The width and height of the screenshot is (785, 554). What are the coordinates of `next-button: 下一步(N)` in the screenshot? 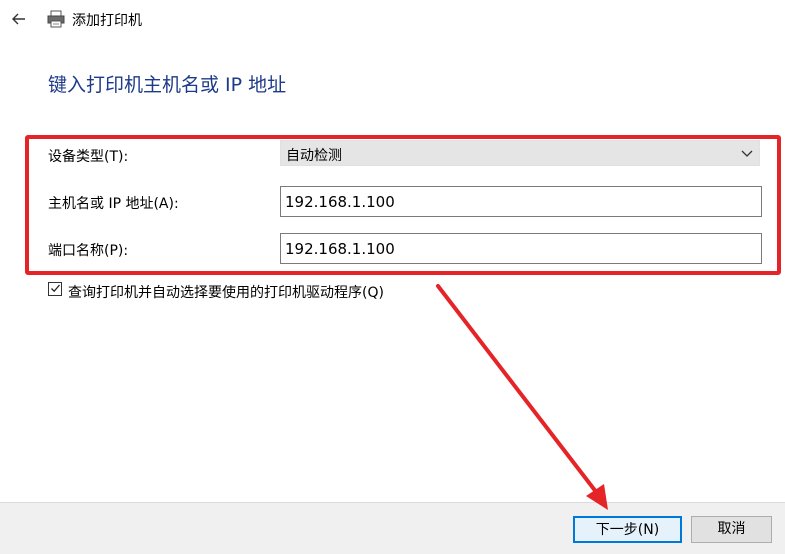 It's located at (627, 529).